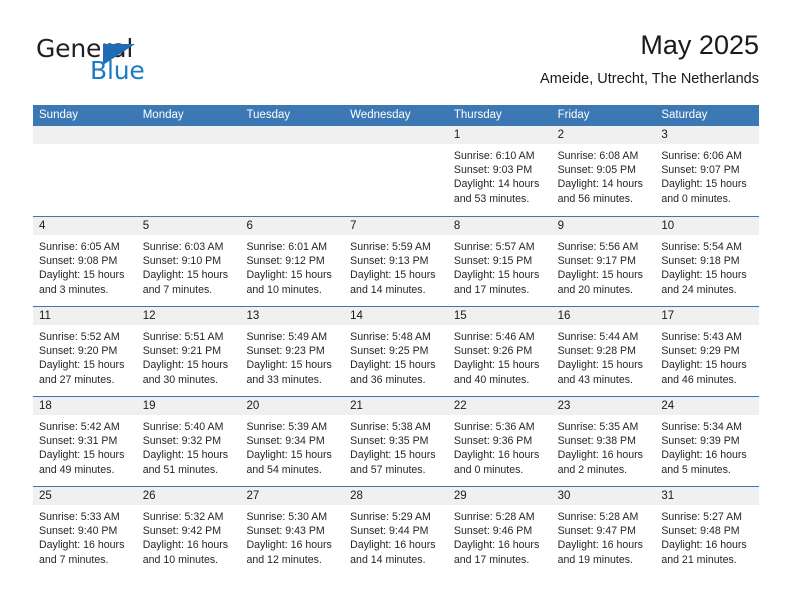 Image resolution: width=792 pixels, height=612 pixels. Describe the element at coordinates (59, 115) in the screenshot. I see `weekday-header-sunday: Sunday` at that location.